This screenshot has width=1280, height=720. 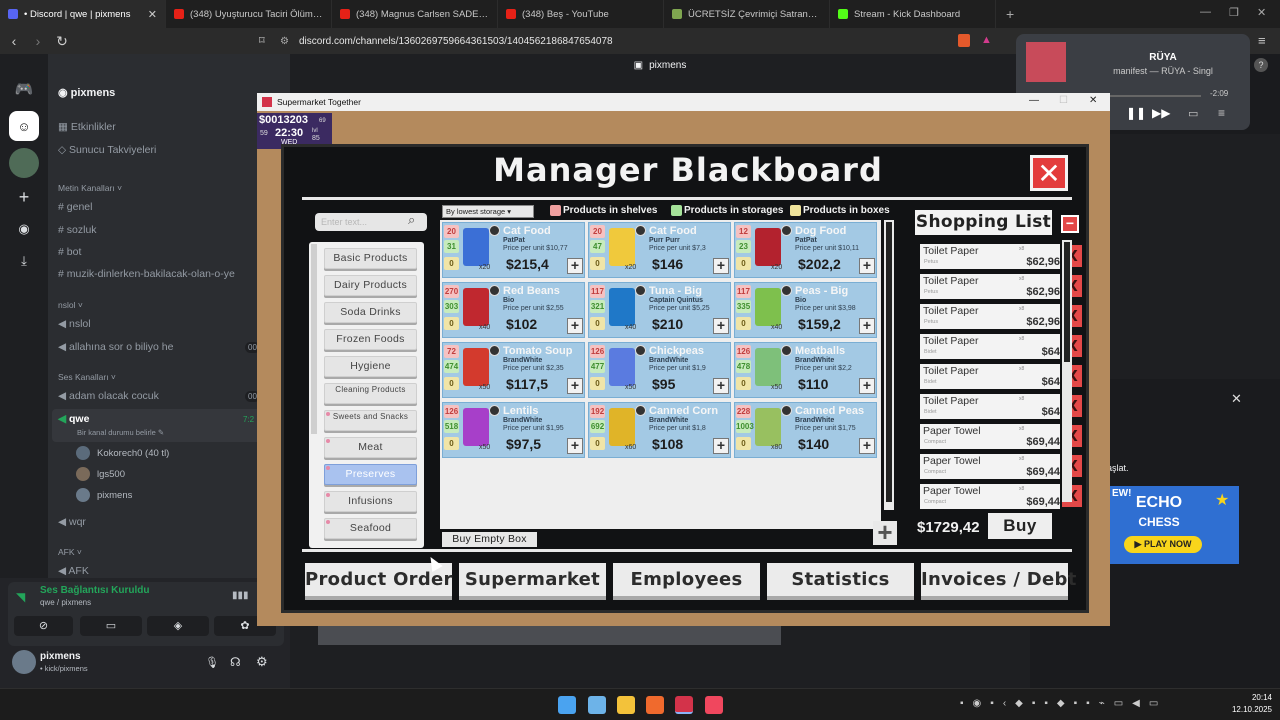 I want to click on minimize-icon: —, so click(x=1205, y=12).